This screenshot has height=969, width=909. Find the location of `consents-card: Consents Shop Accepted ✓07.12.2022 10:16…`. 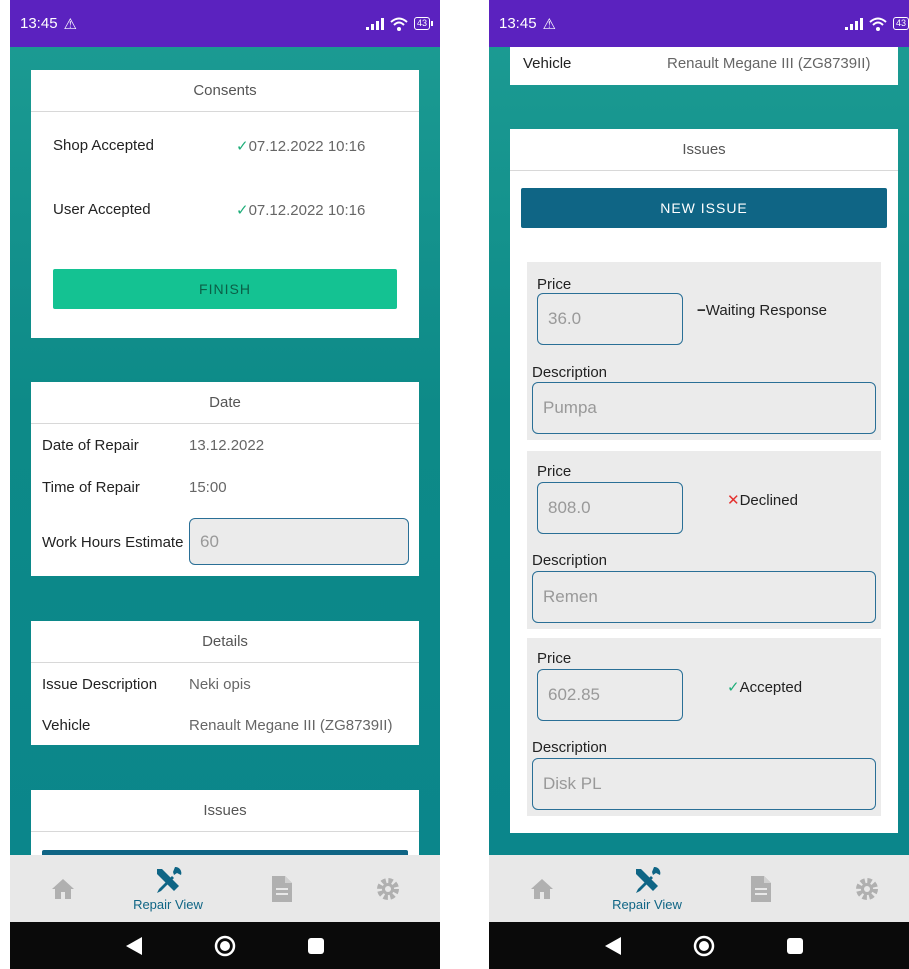

consents-card: Consents Shop Accepted ✓07.12.2022 10:16… is located at coordinates (225, 204).